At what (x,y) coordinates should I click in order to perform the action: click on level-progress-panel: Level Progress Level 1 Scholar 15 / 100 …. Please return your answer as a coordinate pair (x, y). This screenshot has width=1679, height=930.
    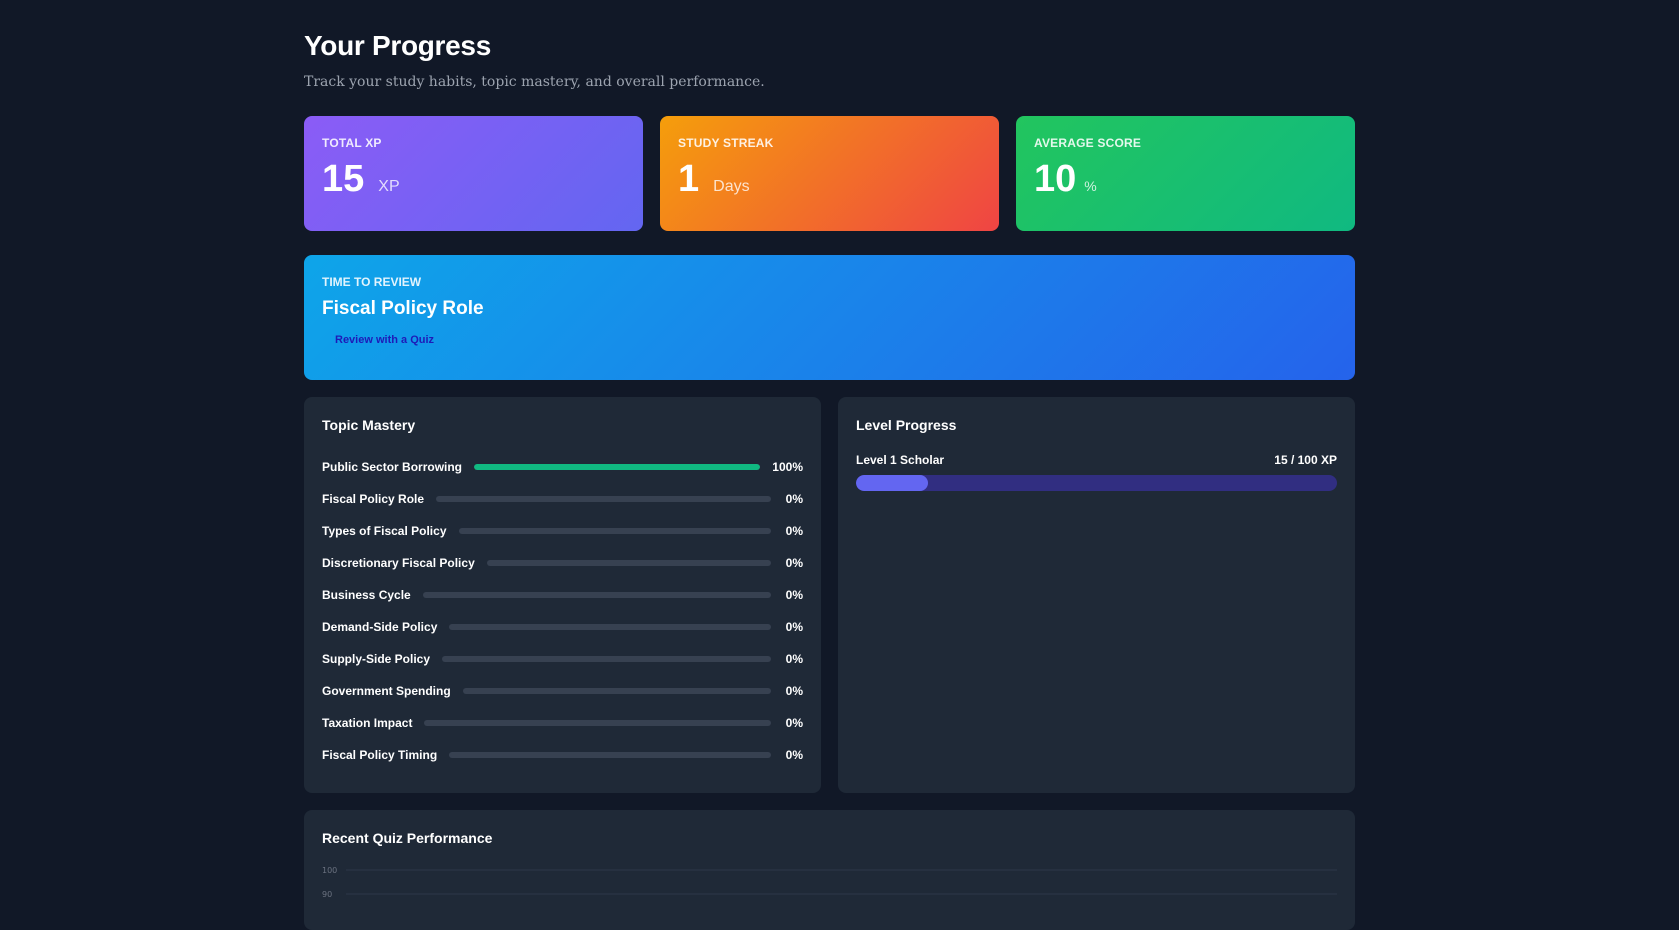
    Looking at the image, I should click on (1096, 595).